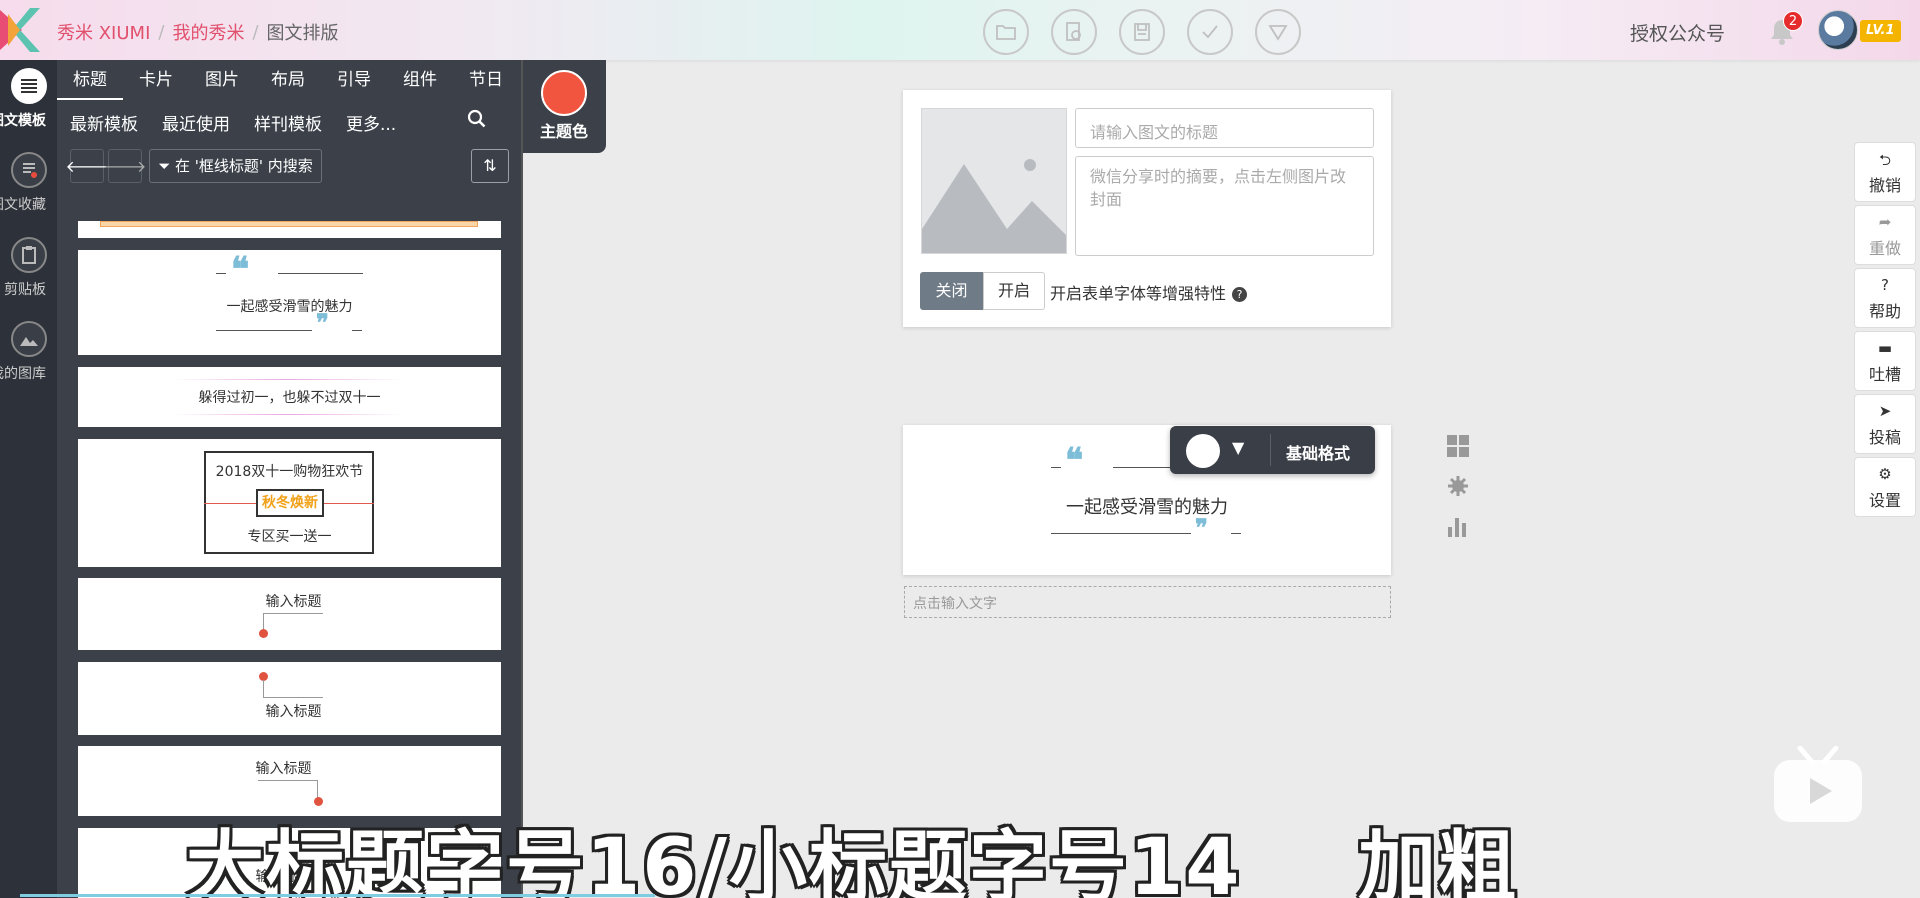 Image resolution: width=1920 pixels, height=898 pixels. Describe the element at coordinates (28, 182) in the screenshot. I see `rail-item-favorites: 图文收藏` at that location.